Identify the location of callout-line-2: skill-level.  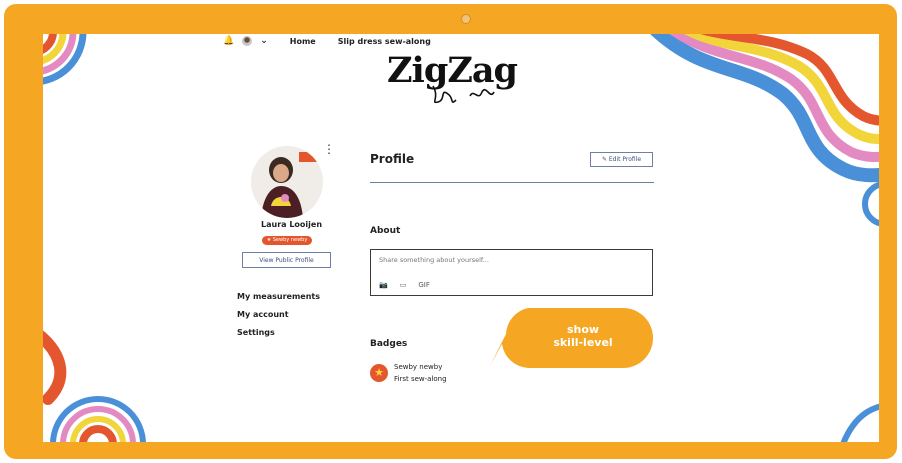
(583, 342).